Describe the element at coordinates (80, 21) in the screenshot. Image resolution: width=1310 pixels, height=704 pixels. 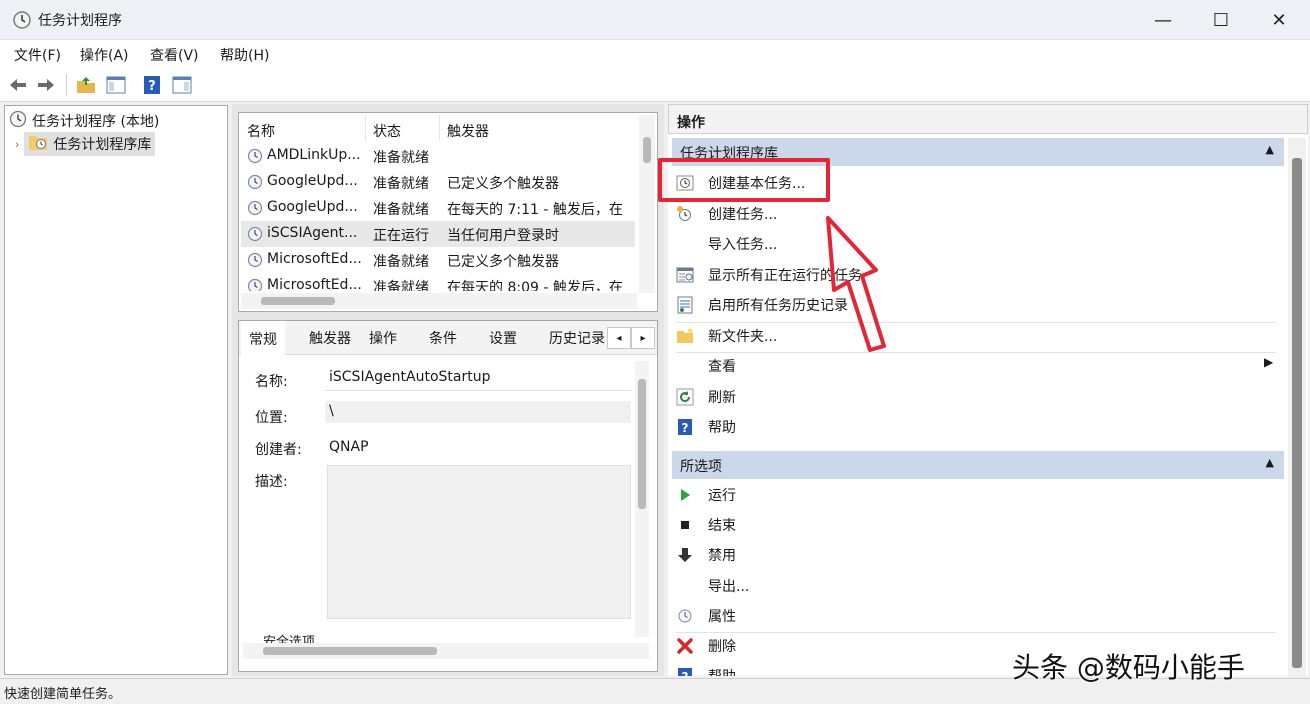
I see `window-title: 任务计划程序` at that location.